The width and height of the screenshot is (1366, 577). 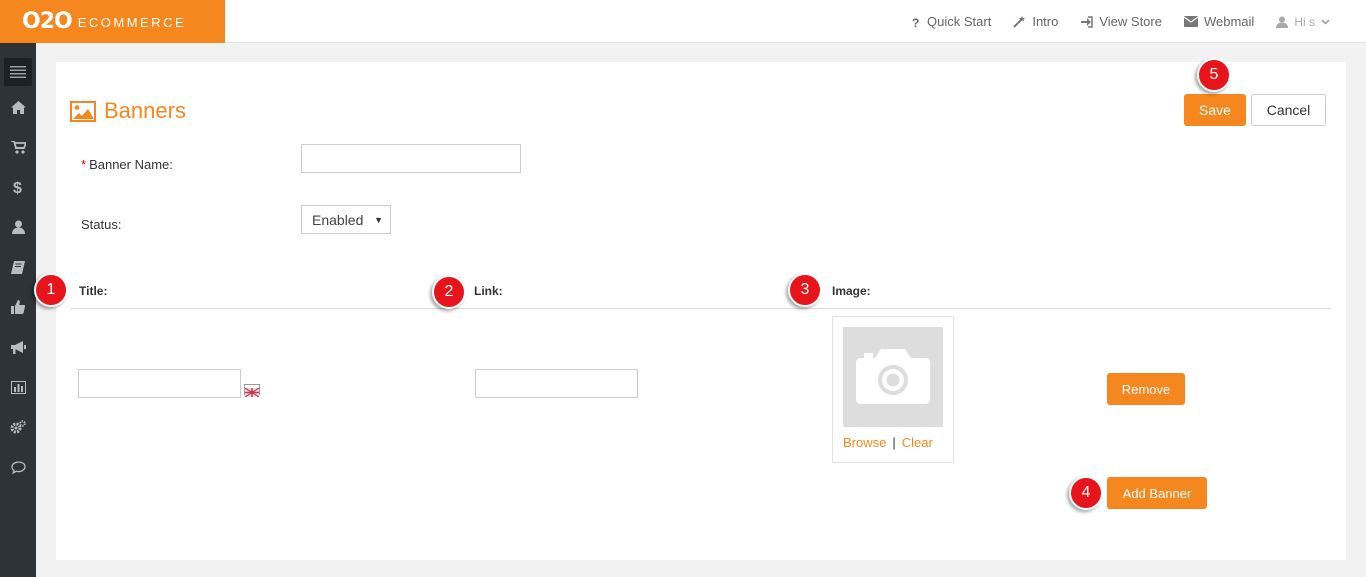 I want to click on menu-toggle-bg, so click(x=18, y=72).